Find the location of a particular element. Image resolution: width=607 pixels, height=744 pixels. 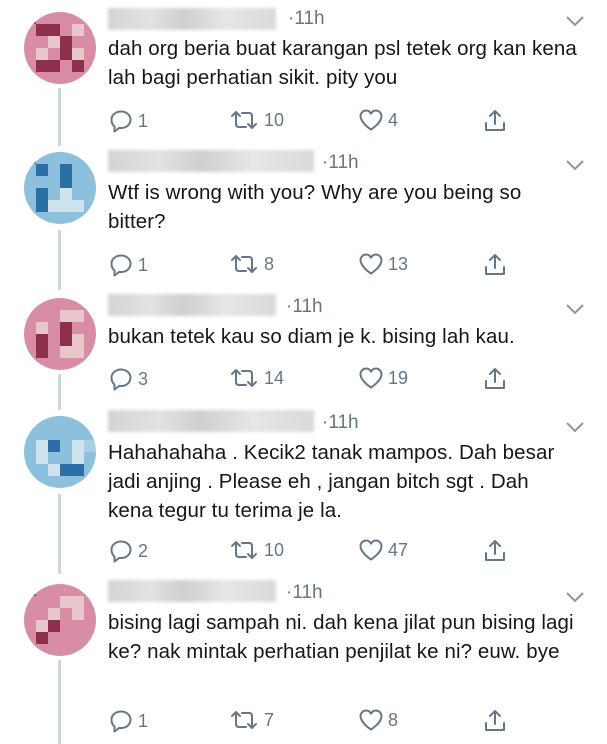

reply-button: 3 is located at coordinates (128, 379).